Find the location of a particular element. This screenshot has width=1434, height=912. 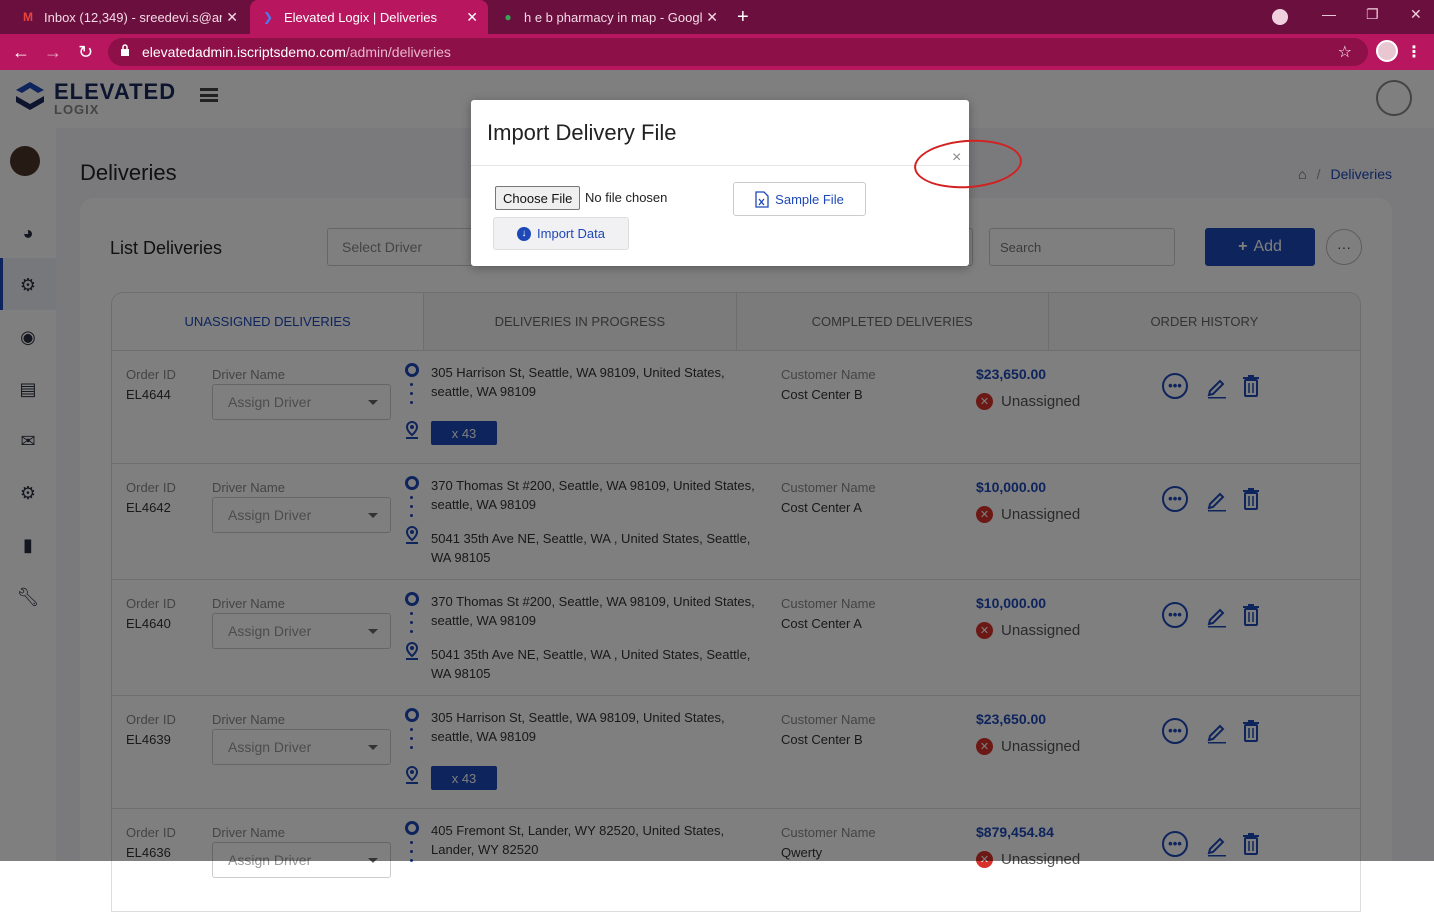

browser-tab-gmail: M Inbox (12,349) - sreedevi.s@armi ✕ is located at coordinates (129, 17).